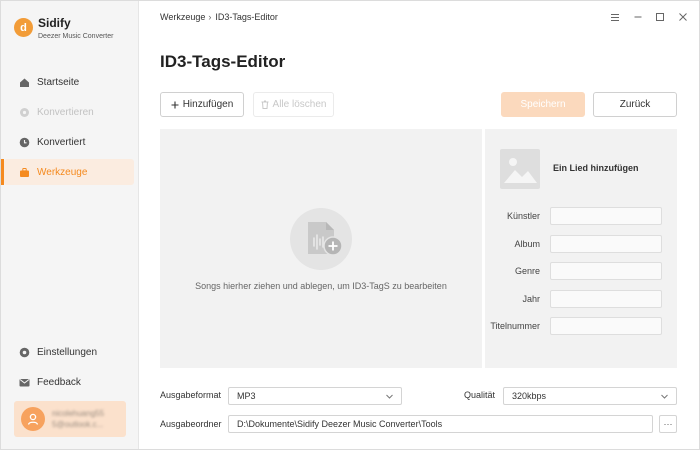  What do you see at coordinates (660, 17) in the screenshot?
I see `maximize-icon` at bounding box center [660, 17].